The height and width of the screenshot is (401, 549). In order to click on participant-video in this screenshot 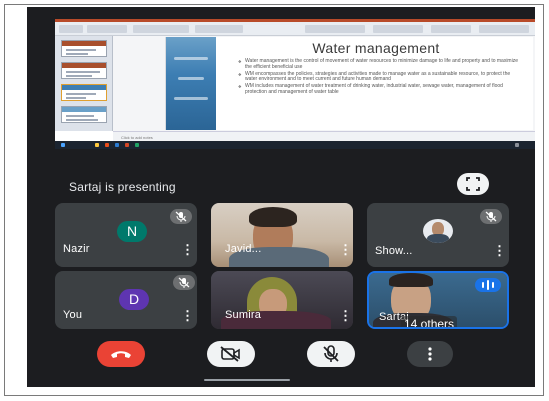, I will do `click(282, 235)`.